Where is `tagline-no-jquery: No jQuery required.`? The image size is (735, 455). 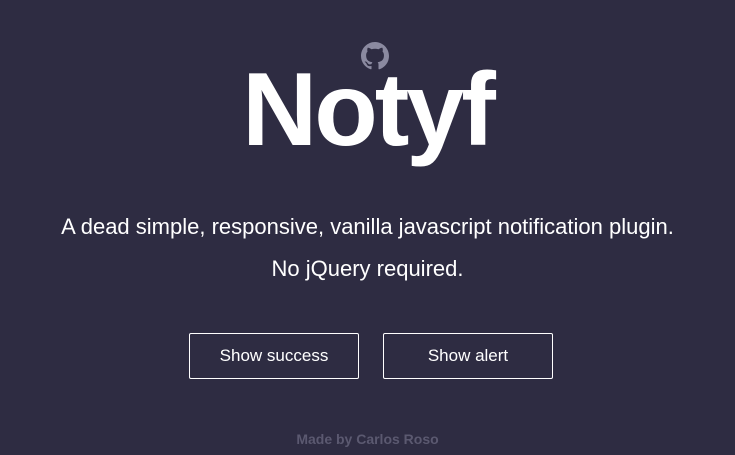 tagline-no-jquery: No jQuery required. is located at coordinates (367, 268).